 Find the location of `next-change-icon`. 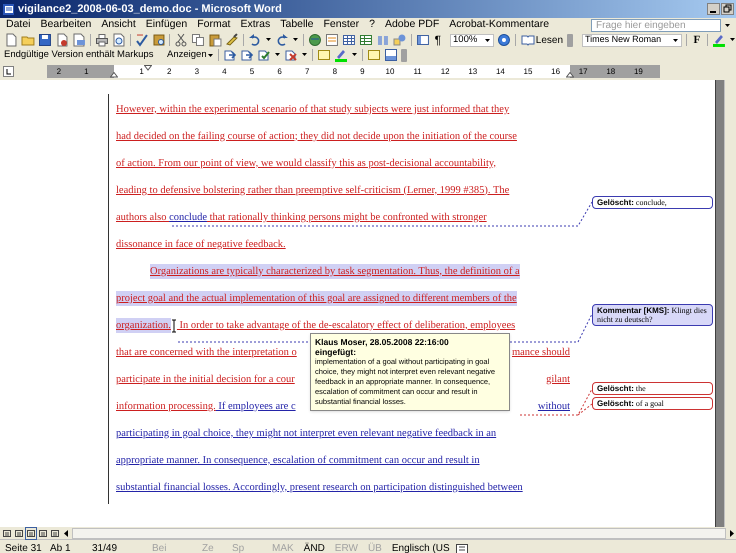

next-change-icon is located at coordinates (247, 55).